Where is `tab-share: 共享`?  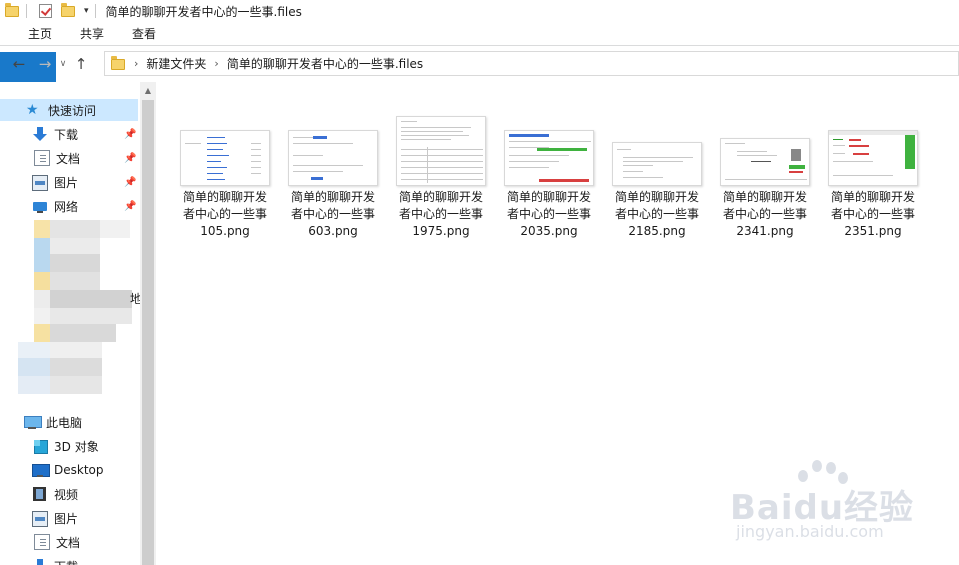
tab-share: 共享 is located at coordinates (92, 33).